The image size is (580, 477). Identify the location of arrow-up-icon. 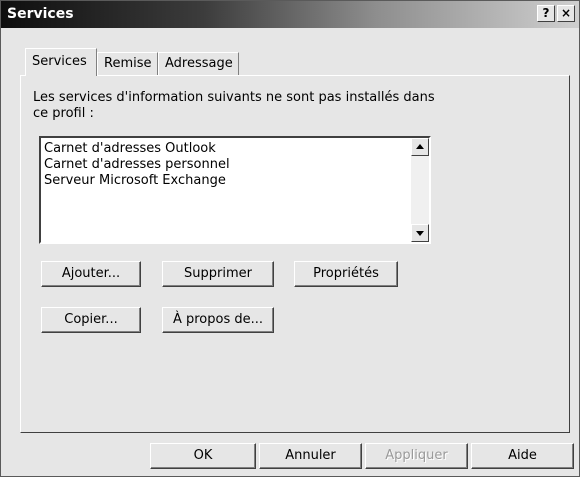
(420, 146).